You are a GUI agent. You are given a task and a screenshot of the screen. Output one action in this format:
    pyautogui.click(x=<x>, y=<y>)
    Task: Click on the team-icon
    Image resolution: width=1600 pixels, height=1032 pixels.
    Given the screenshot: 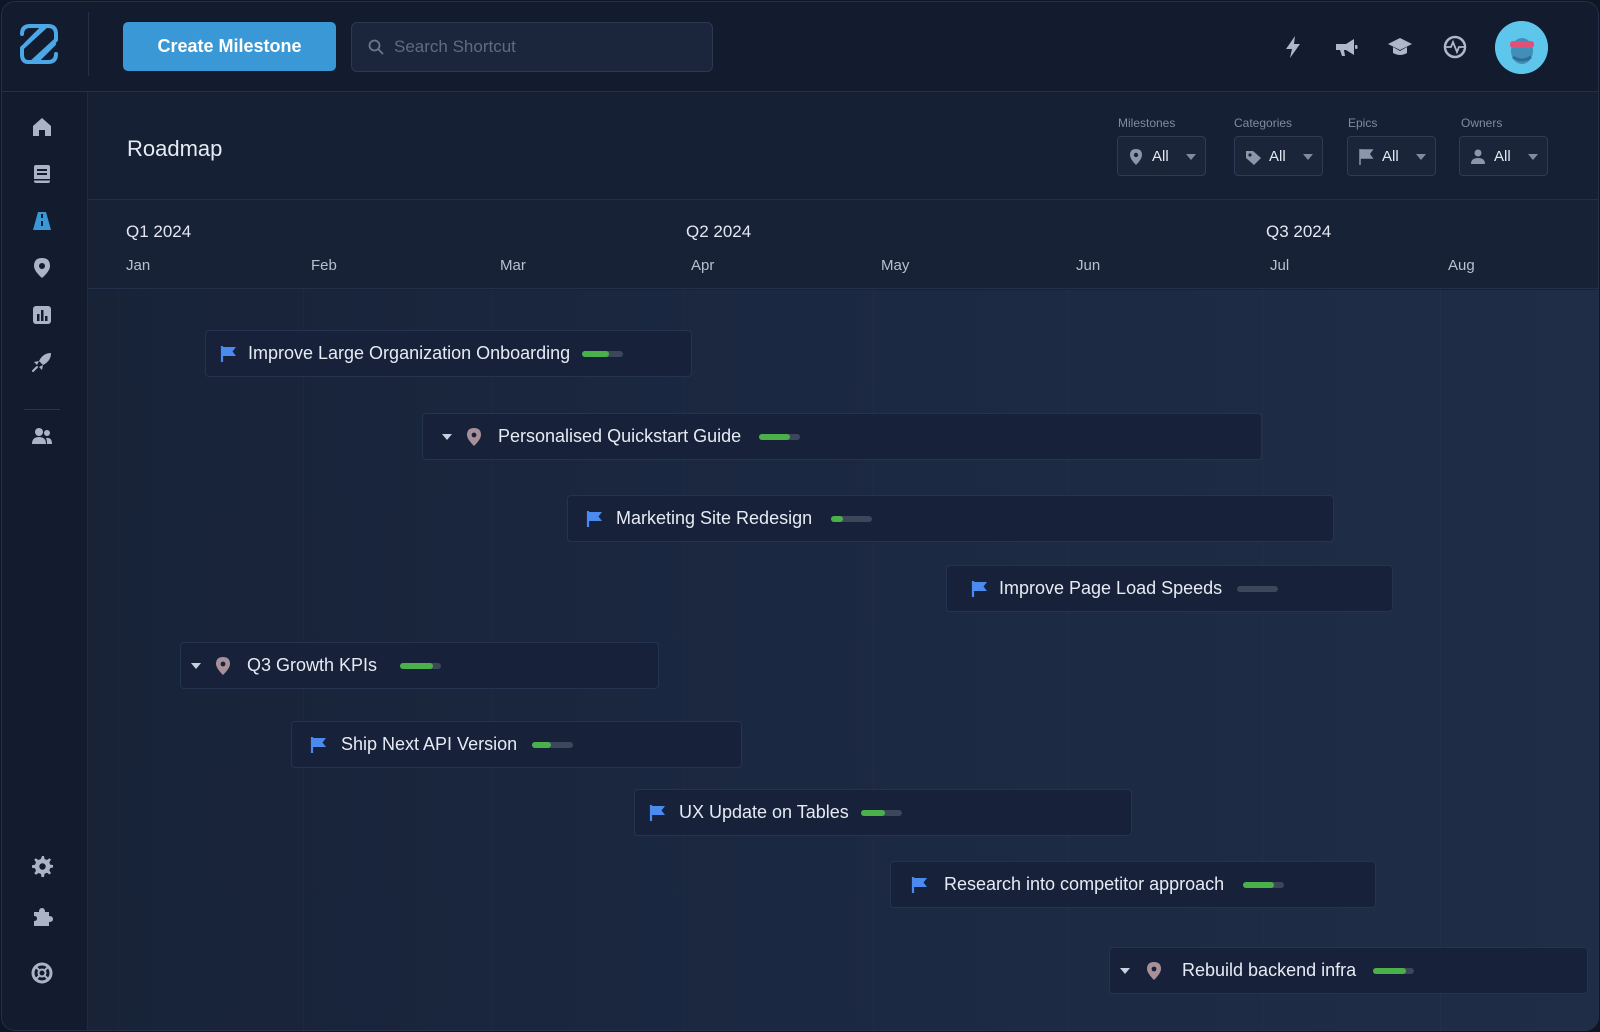 What is the action you would take?
    pyautogui.click(x=42, y=436)
    